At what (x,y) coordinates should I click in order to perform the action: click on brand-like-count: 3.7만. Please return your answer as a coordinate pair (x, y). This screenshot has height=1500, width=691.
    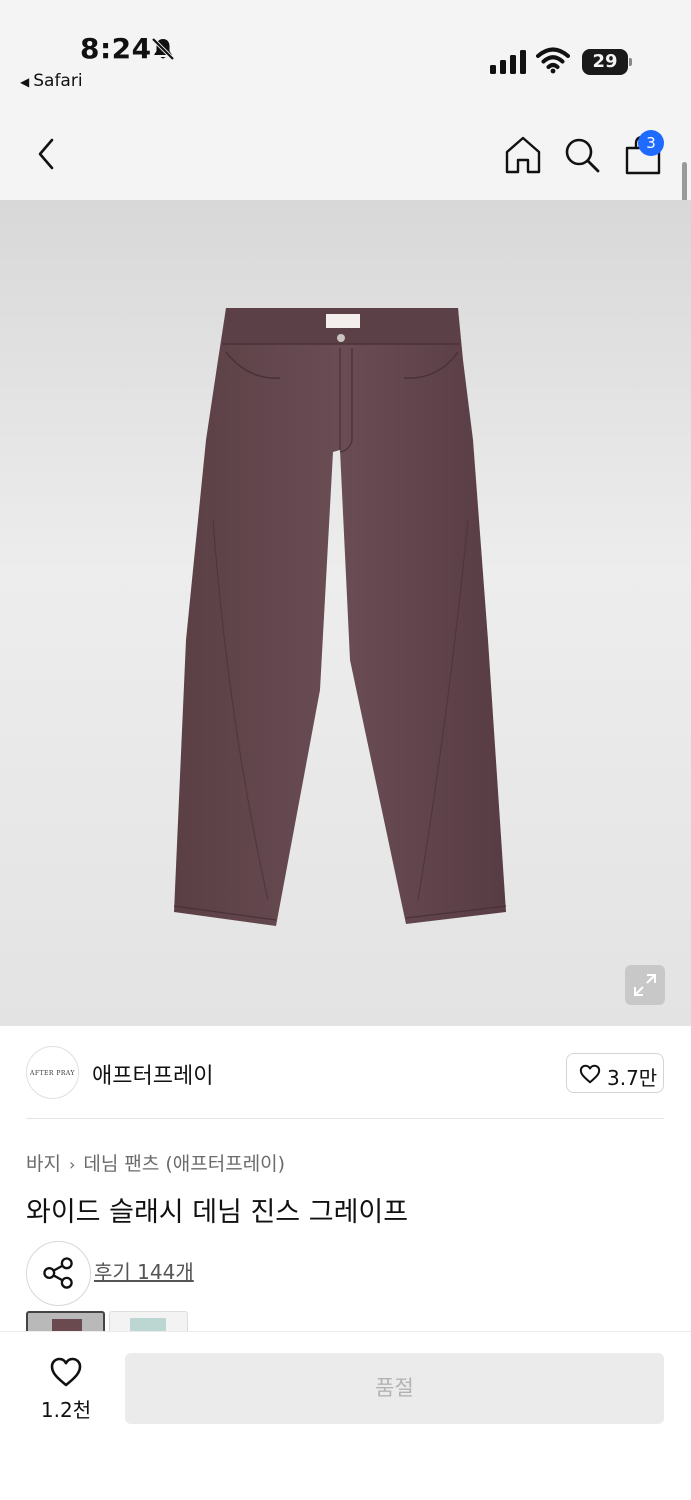
    Looking at the image, I should click on (632, 1078).